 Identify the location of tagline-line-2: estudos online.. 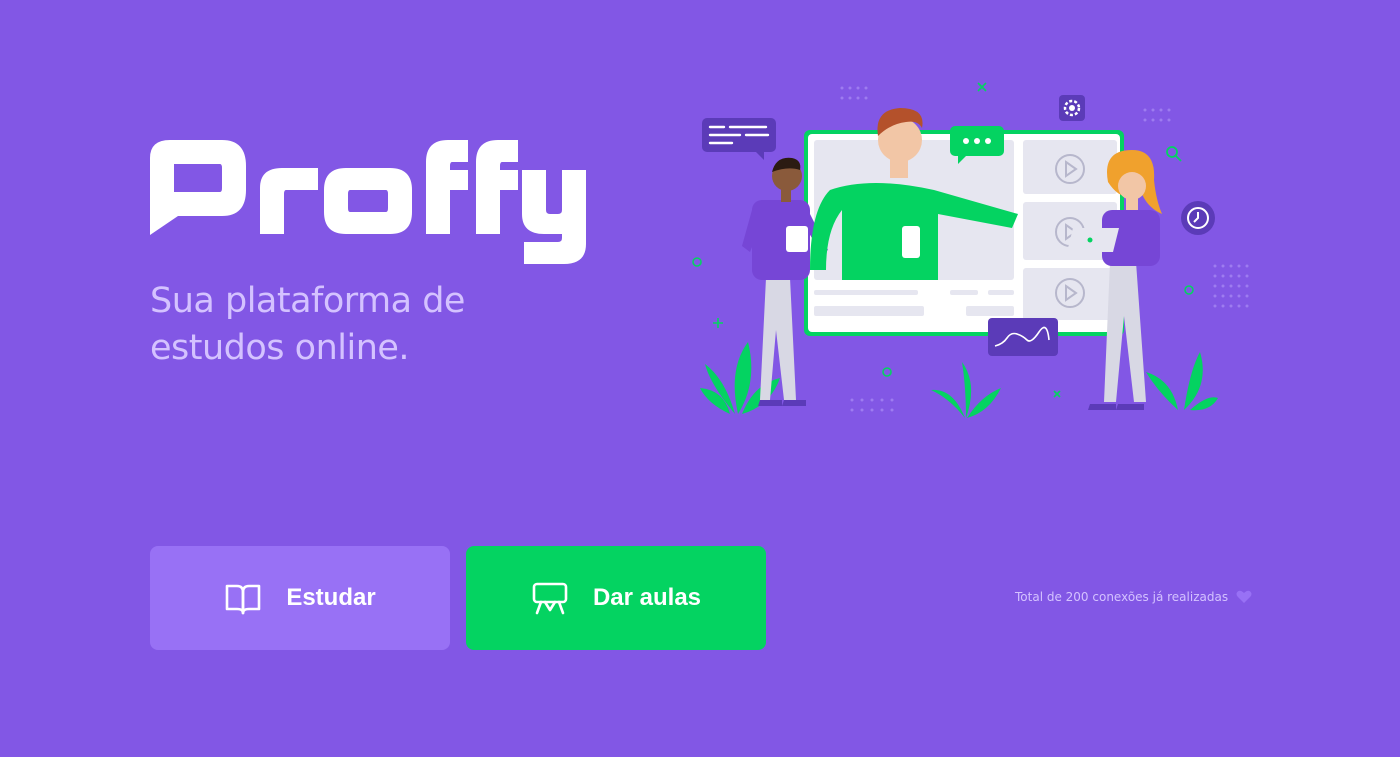
(280, 348).